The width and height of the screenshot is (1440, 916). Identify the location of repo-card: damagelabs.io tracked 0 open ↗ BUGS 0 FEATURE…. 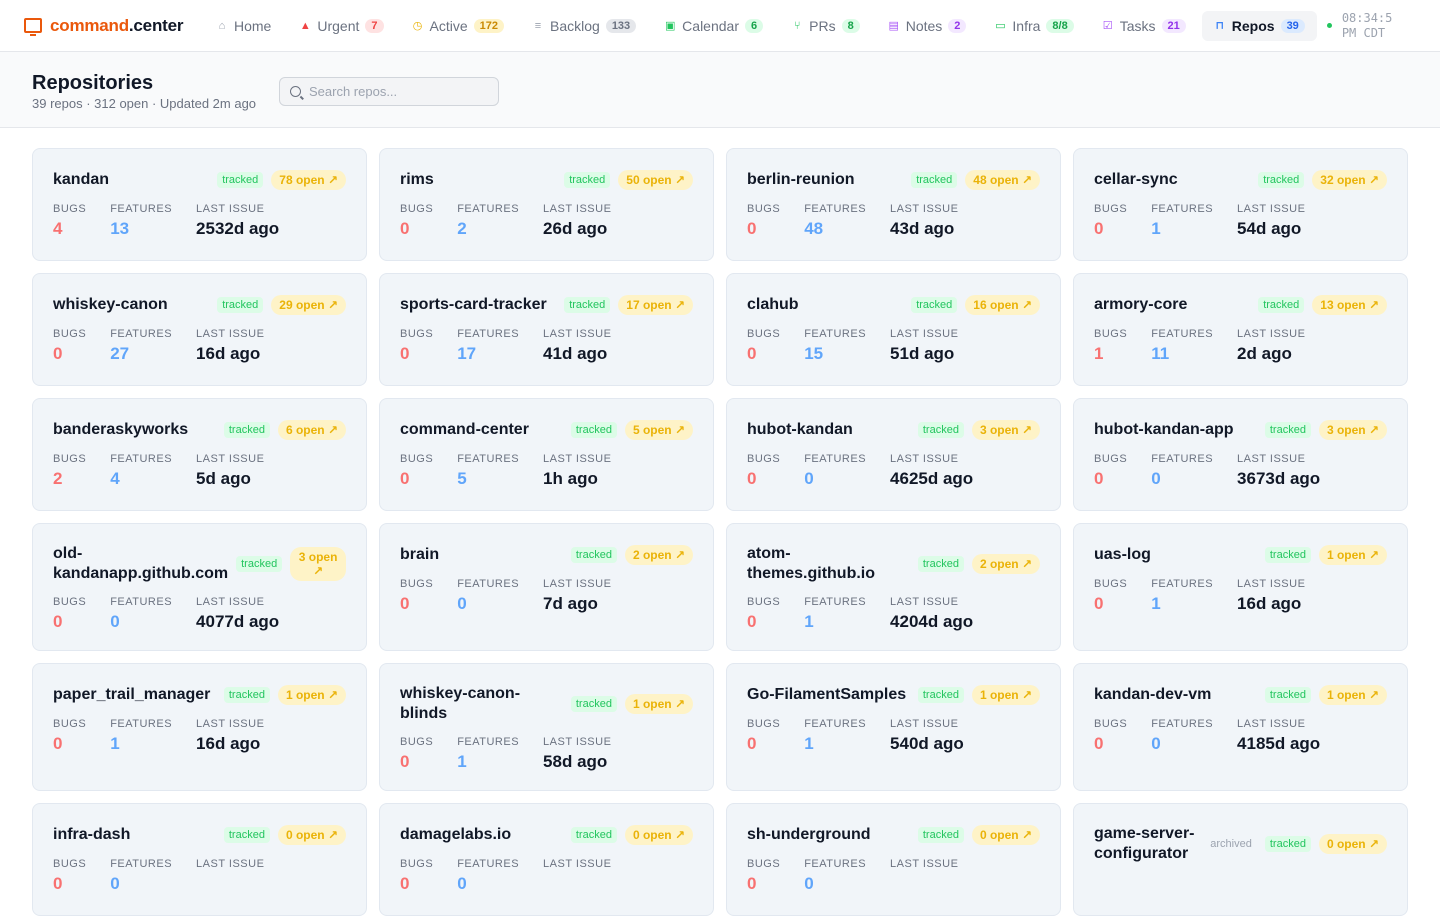
(546, 859).